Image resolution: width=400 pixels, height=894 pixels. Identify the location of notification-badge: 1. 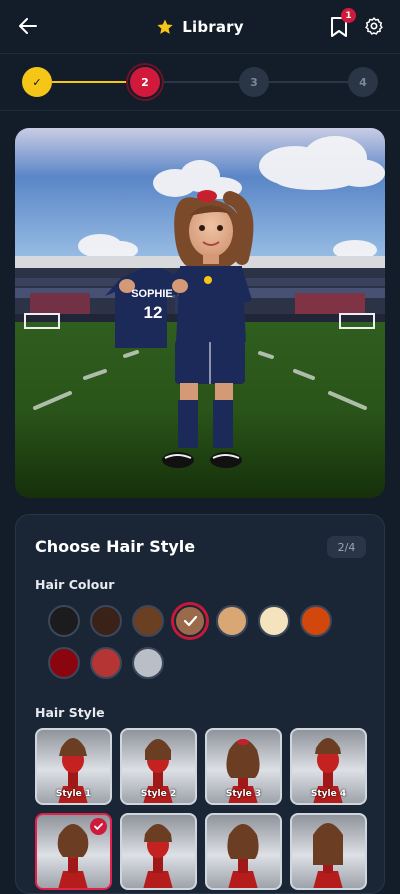
(348, 15).